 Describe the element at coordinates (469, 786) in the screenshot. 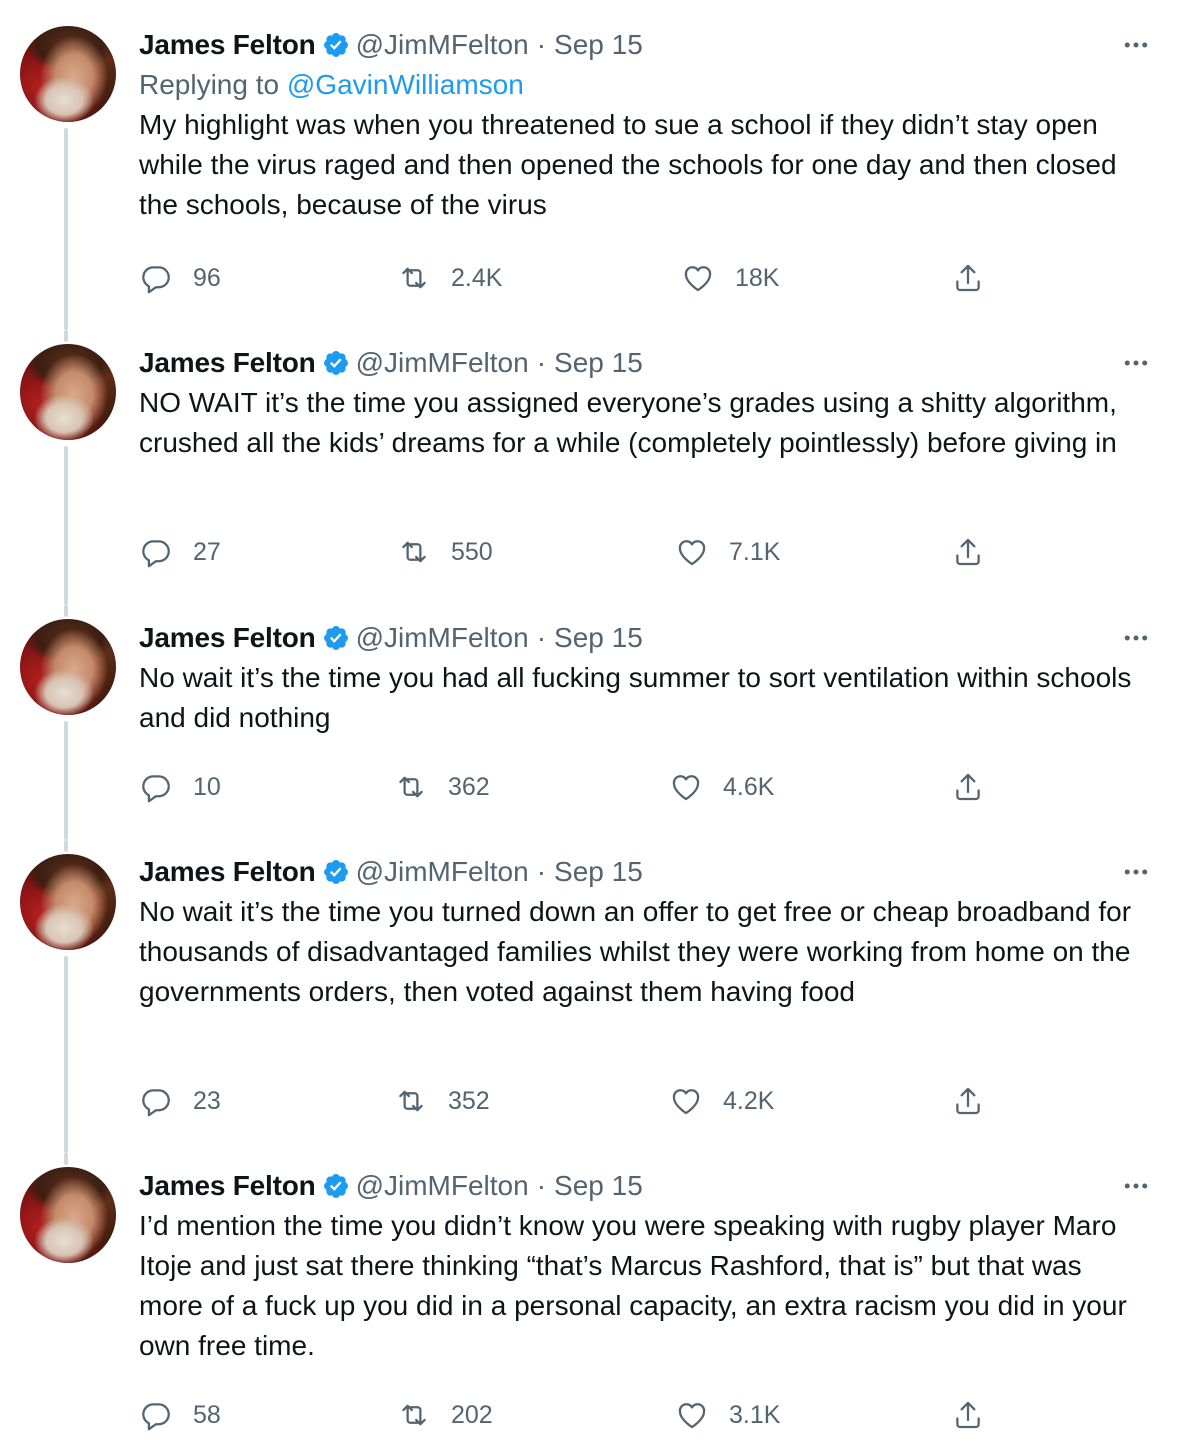

I see `retweet-count: 362` at that location.